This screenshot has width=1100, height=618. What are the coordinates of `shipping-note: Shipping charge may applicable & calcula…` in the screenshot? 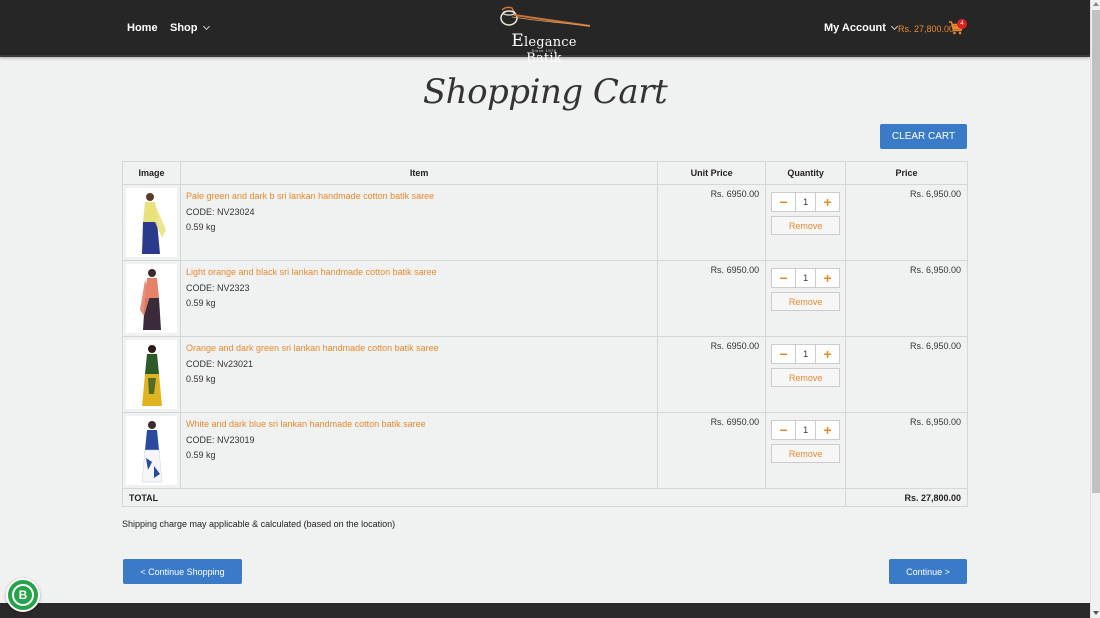 It's located at (259, 524).